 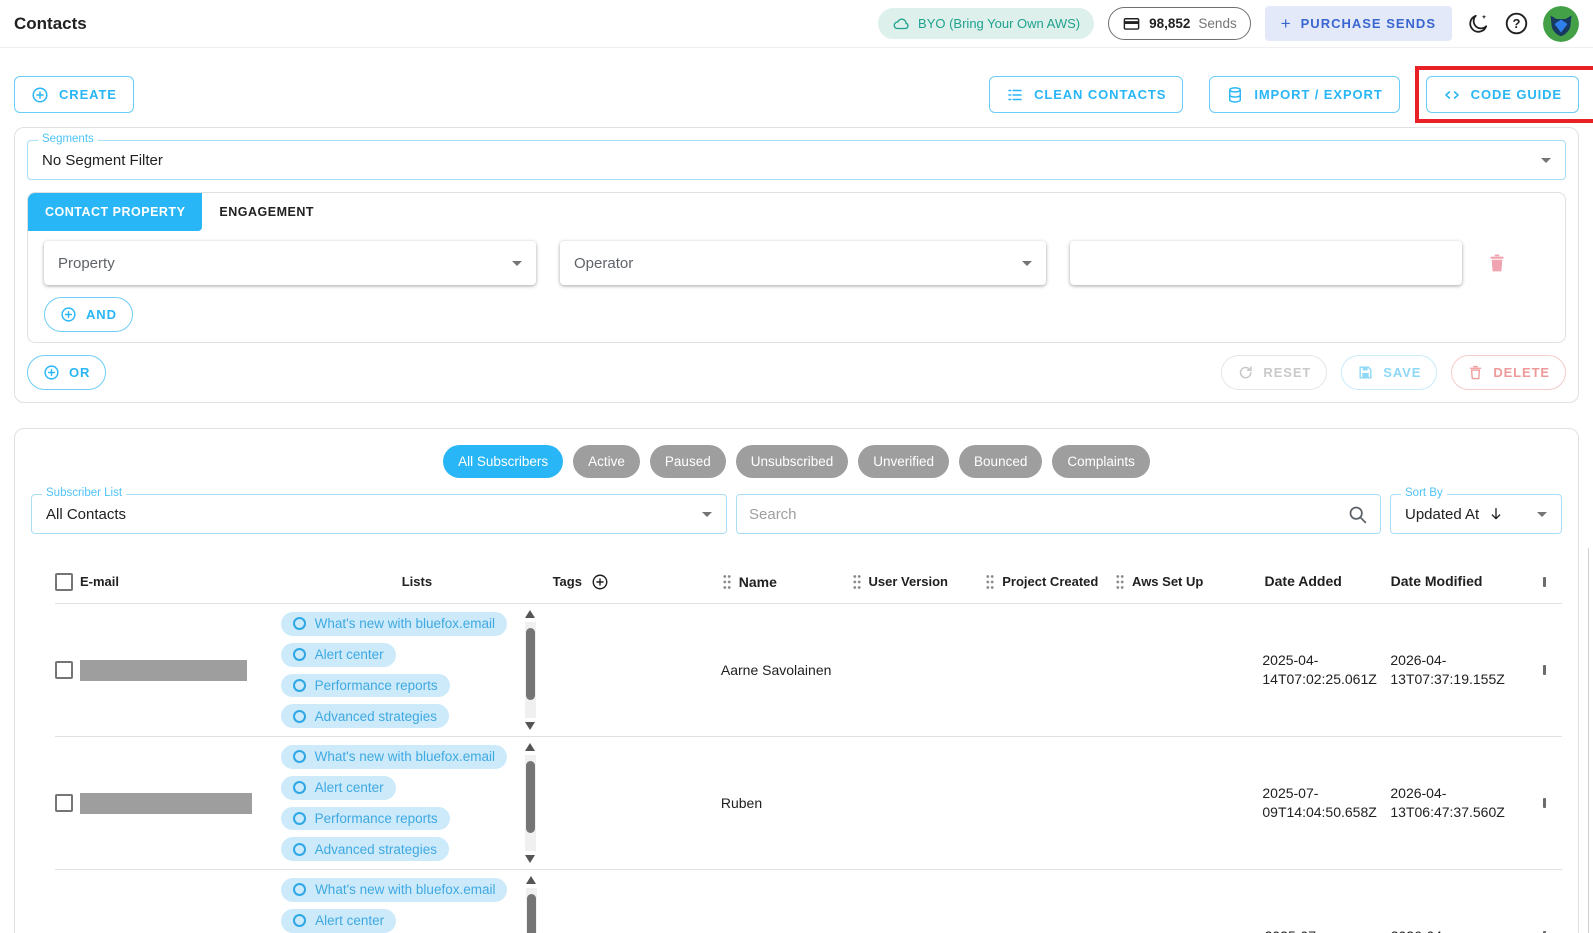 I want to click on tab-contact-property: CONTACT PROPERTY, so click(x=115, y=212).